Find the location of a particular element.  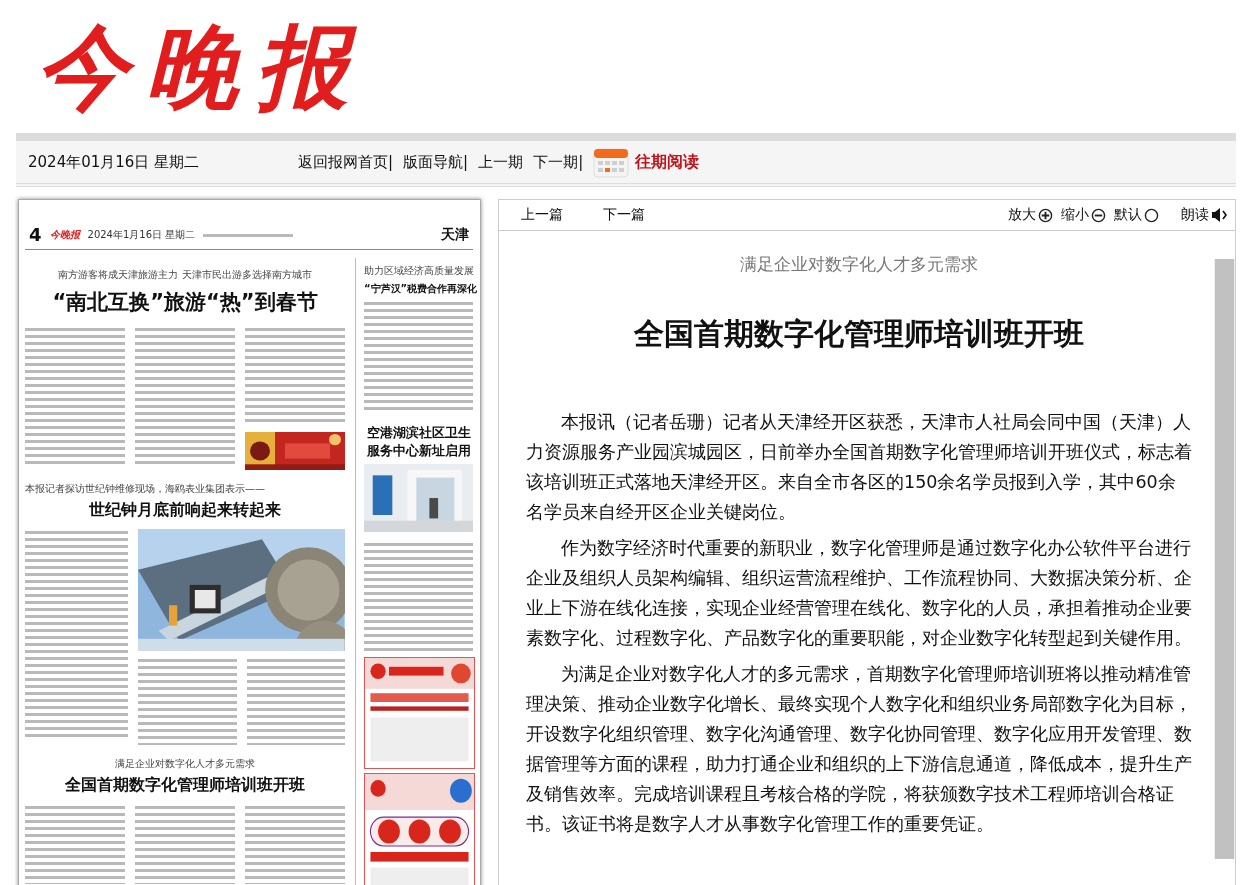

nav-link: 版面导航| is located at coordinates (436, 162).